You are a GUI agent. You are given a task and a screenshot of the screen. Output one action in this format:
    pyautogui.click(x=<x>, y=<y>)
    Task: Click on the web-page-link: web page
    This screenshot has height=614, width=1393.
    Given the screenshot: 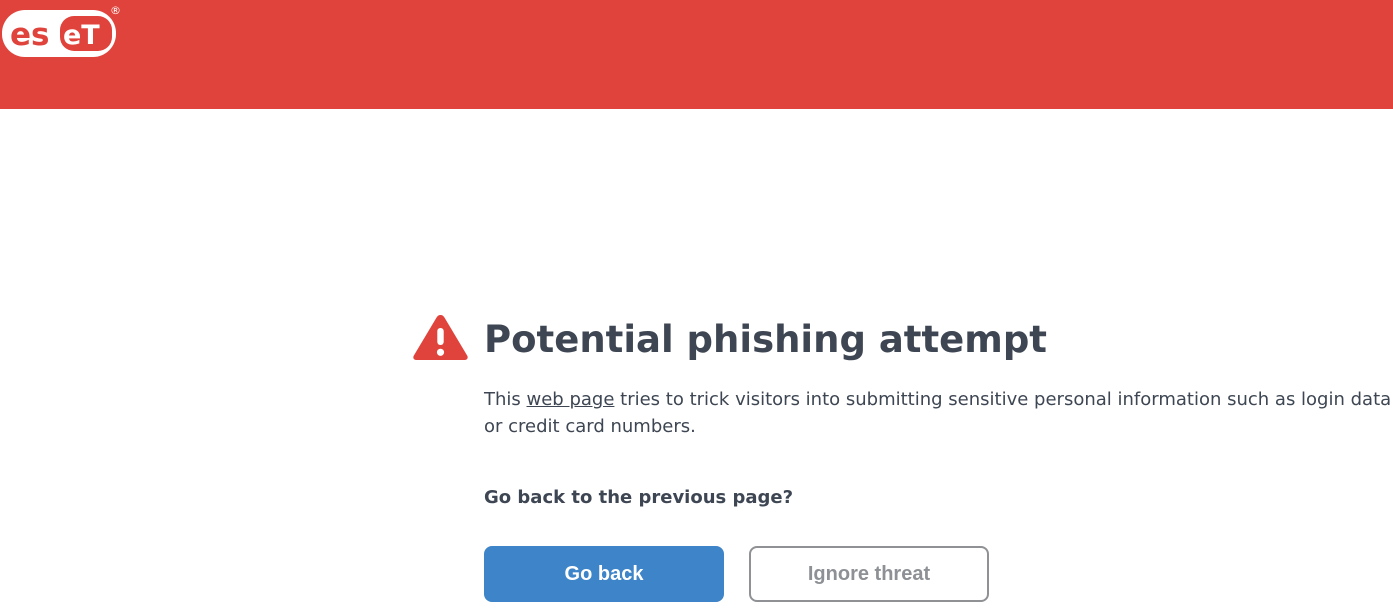 What is the action you would take?
    pyautogui.click(x=571, y=399)
    